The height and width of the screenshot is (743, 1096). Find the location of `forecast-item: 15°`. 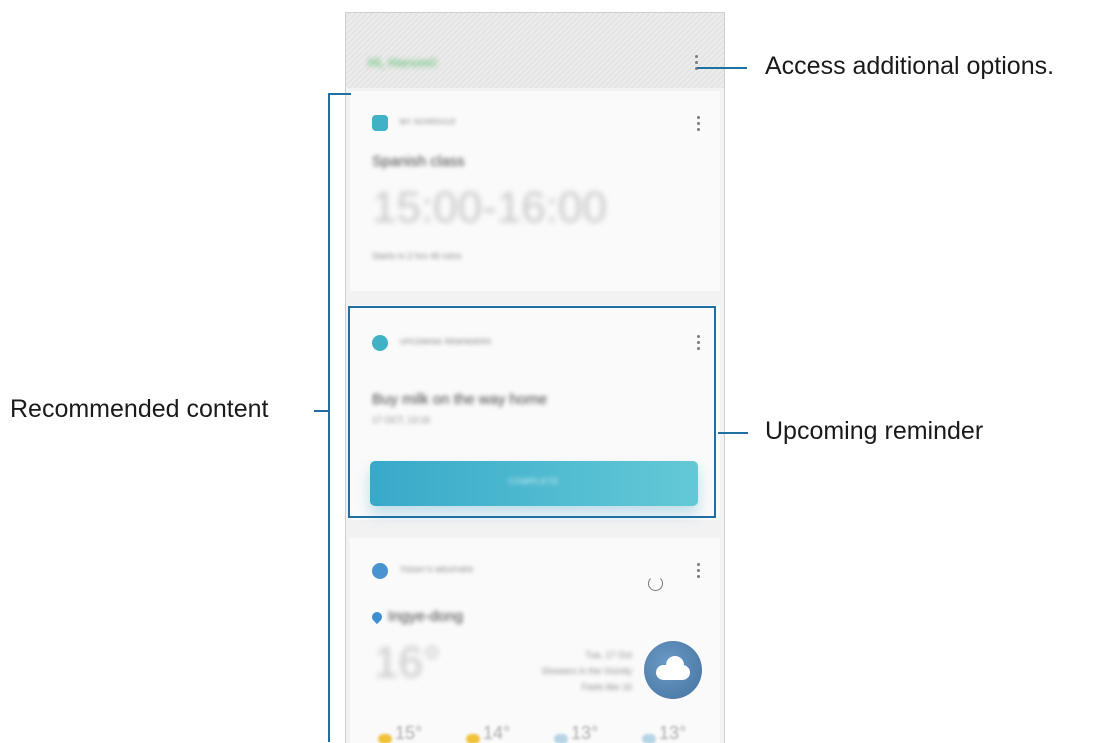

forecast-item: 15° is located at coordinates (400, 733).